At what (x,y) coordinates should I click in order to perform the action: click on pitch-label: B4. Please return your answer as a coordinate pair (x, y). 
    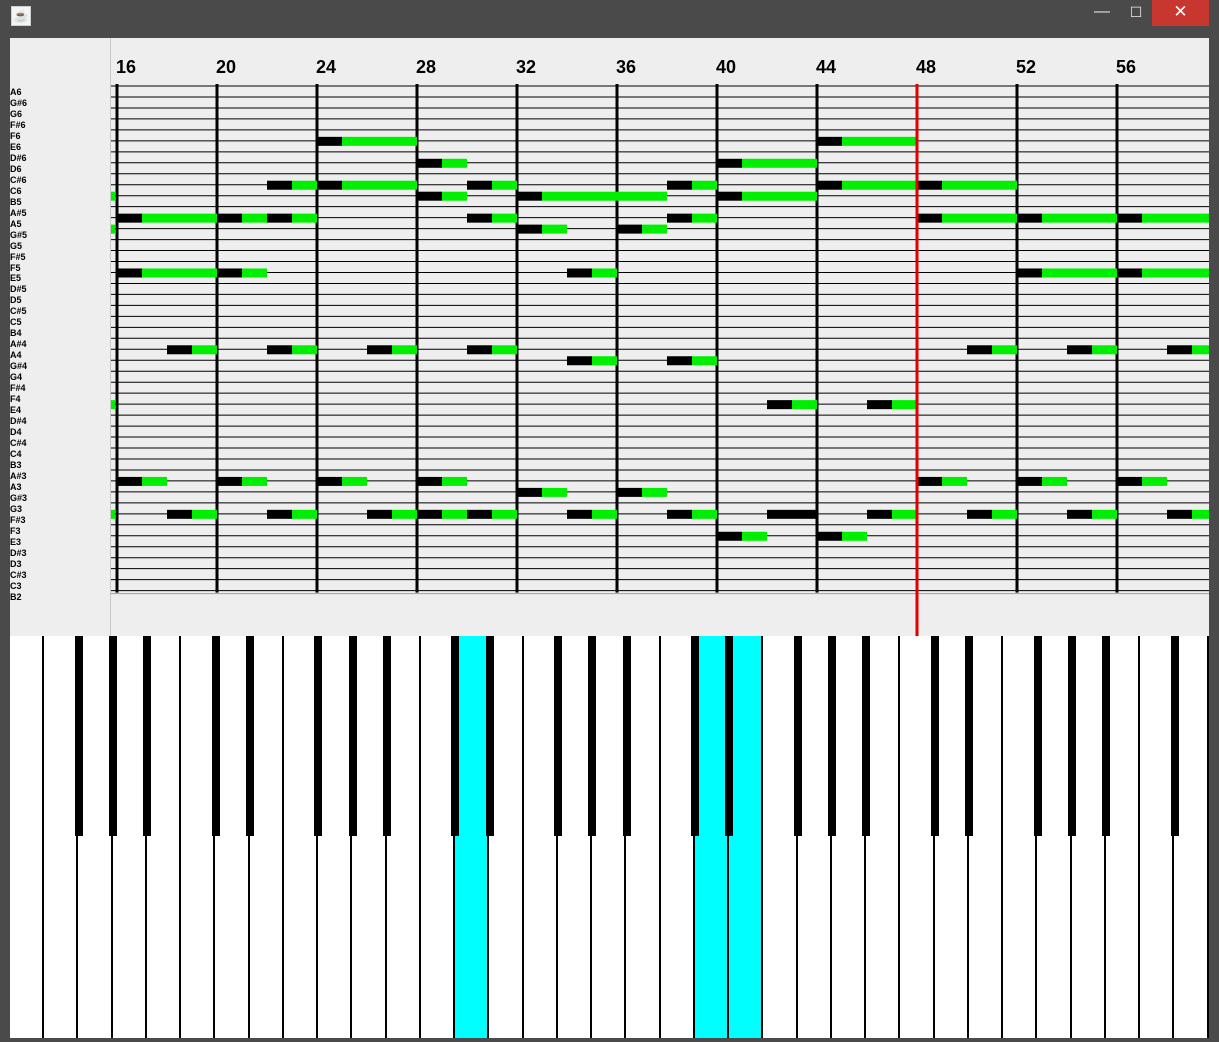
    Looking at the image, I should click on (16, 333).